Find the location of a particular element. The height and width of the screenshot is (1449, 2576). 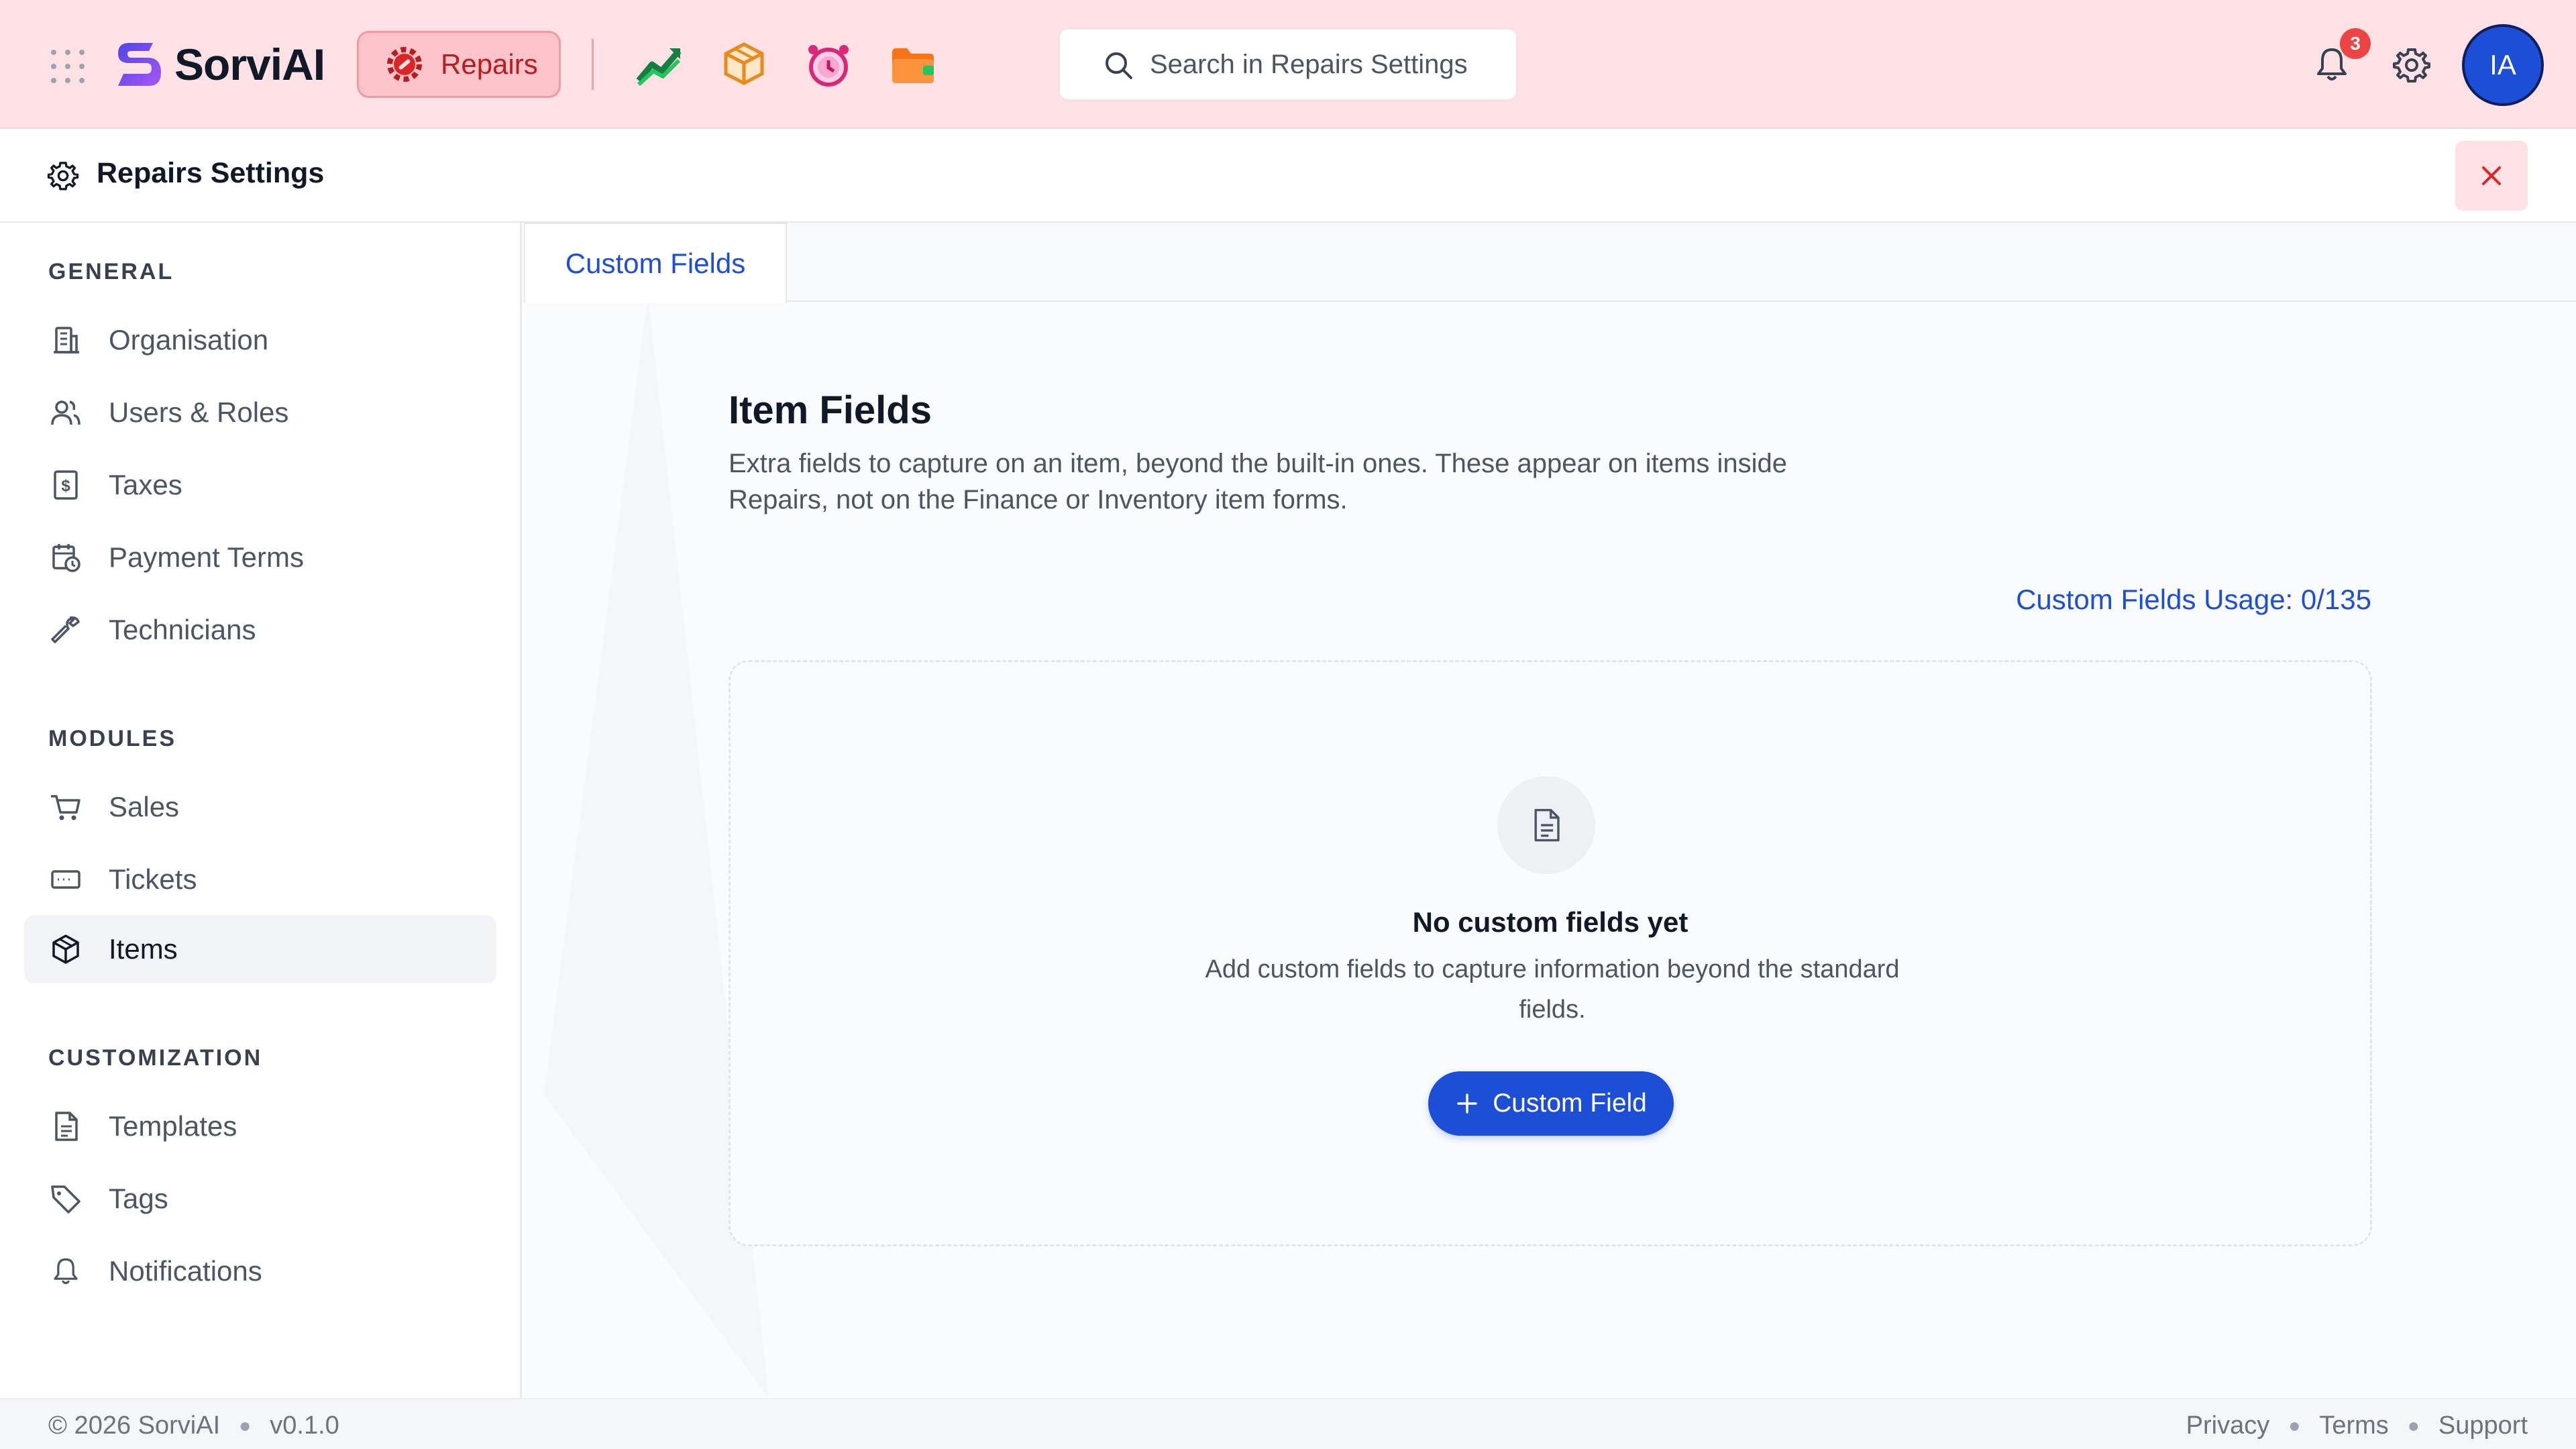

sidebar-item-organisation: Organisation is located at coordinates (260, 340).